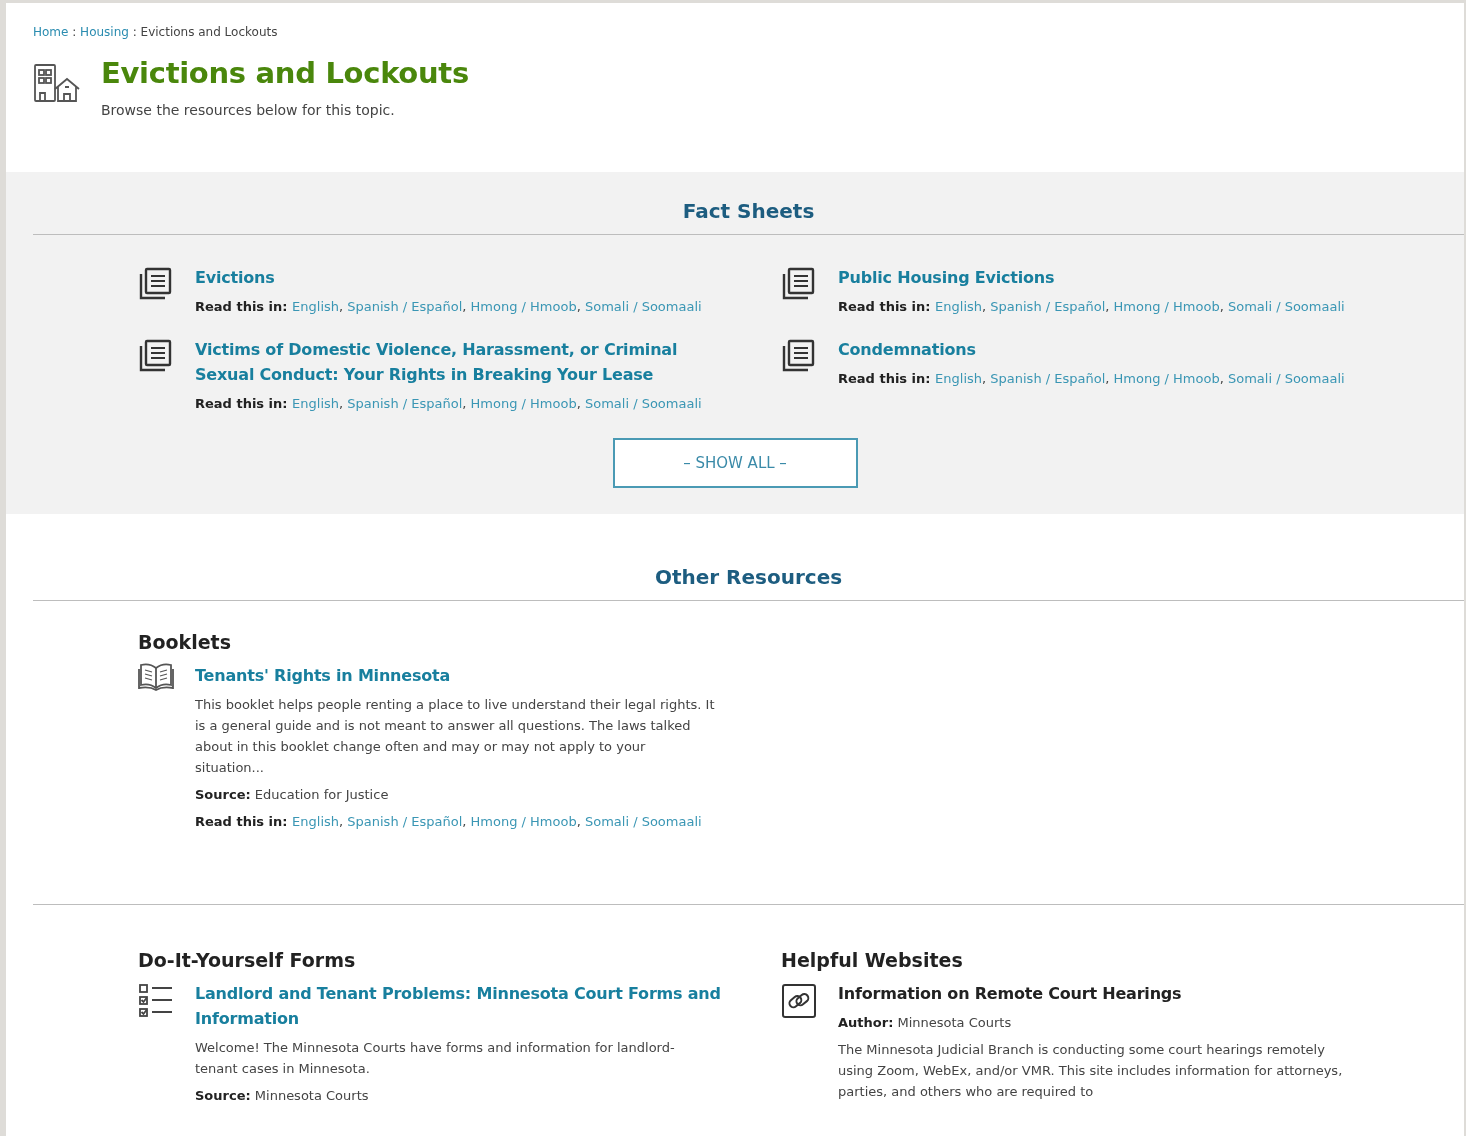  I want to click on resource-title-link: Public Housing Evictions, so click(1103, 277).